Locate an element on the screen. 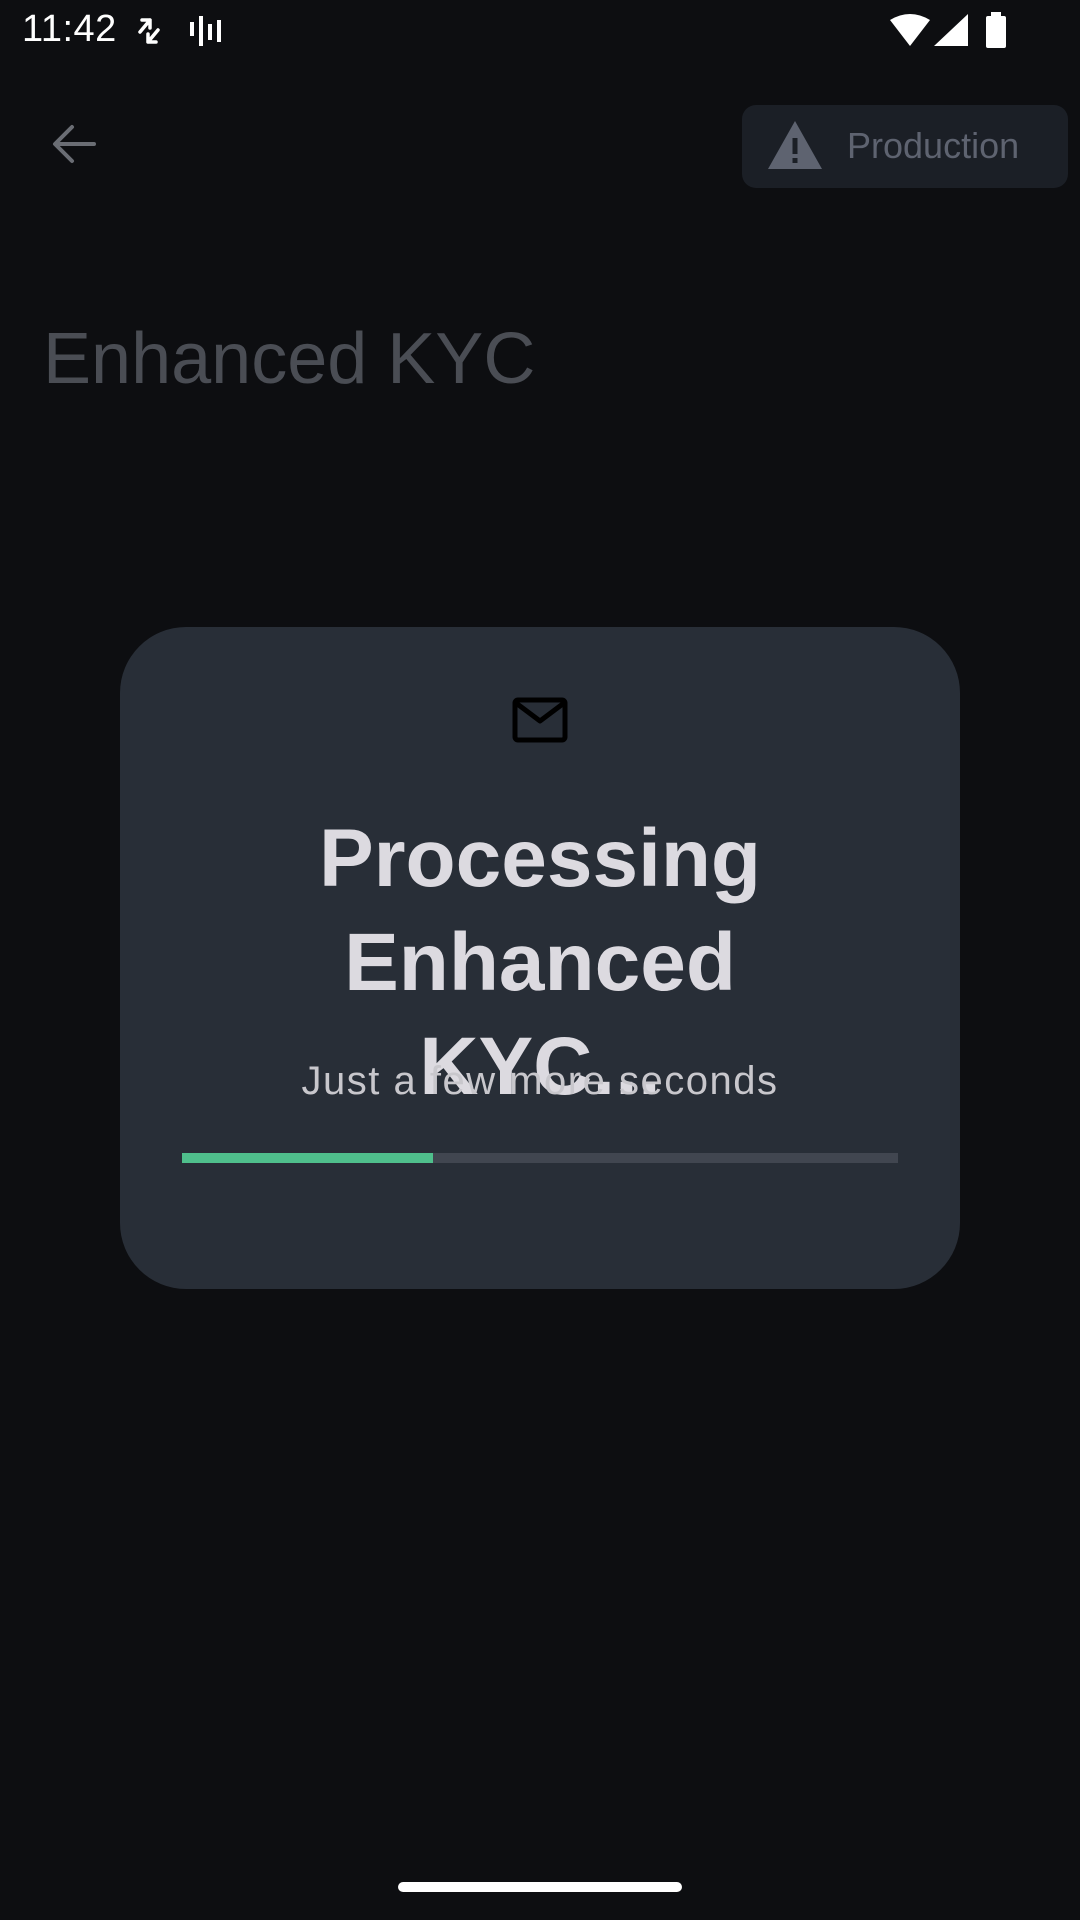  warning-triangle-icon is located at coordinates (795, 147).